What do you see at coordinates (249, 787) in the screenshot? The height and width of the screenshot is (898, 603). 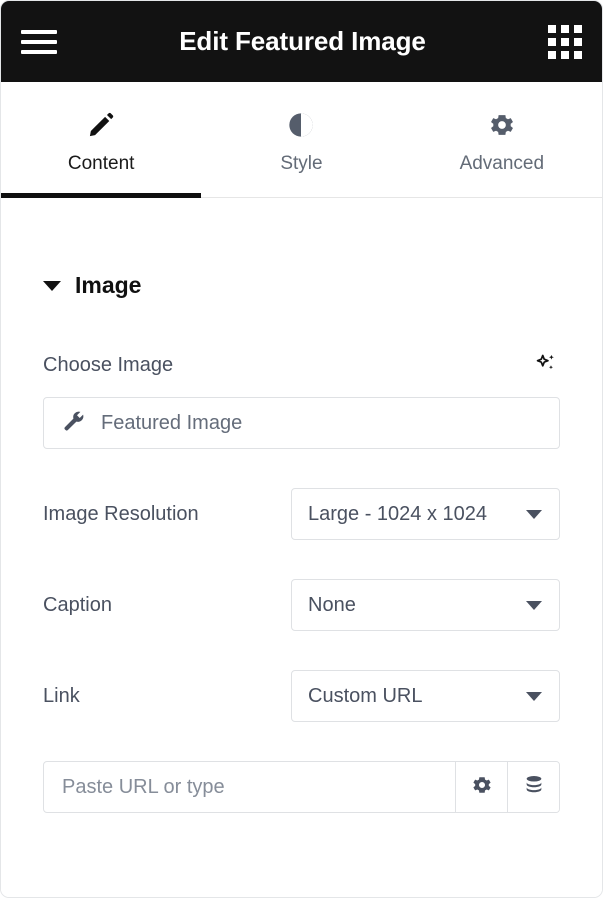 I see `url-input` at bounding box center [249, 787].